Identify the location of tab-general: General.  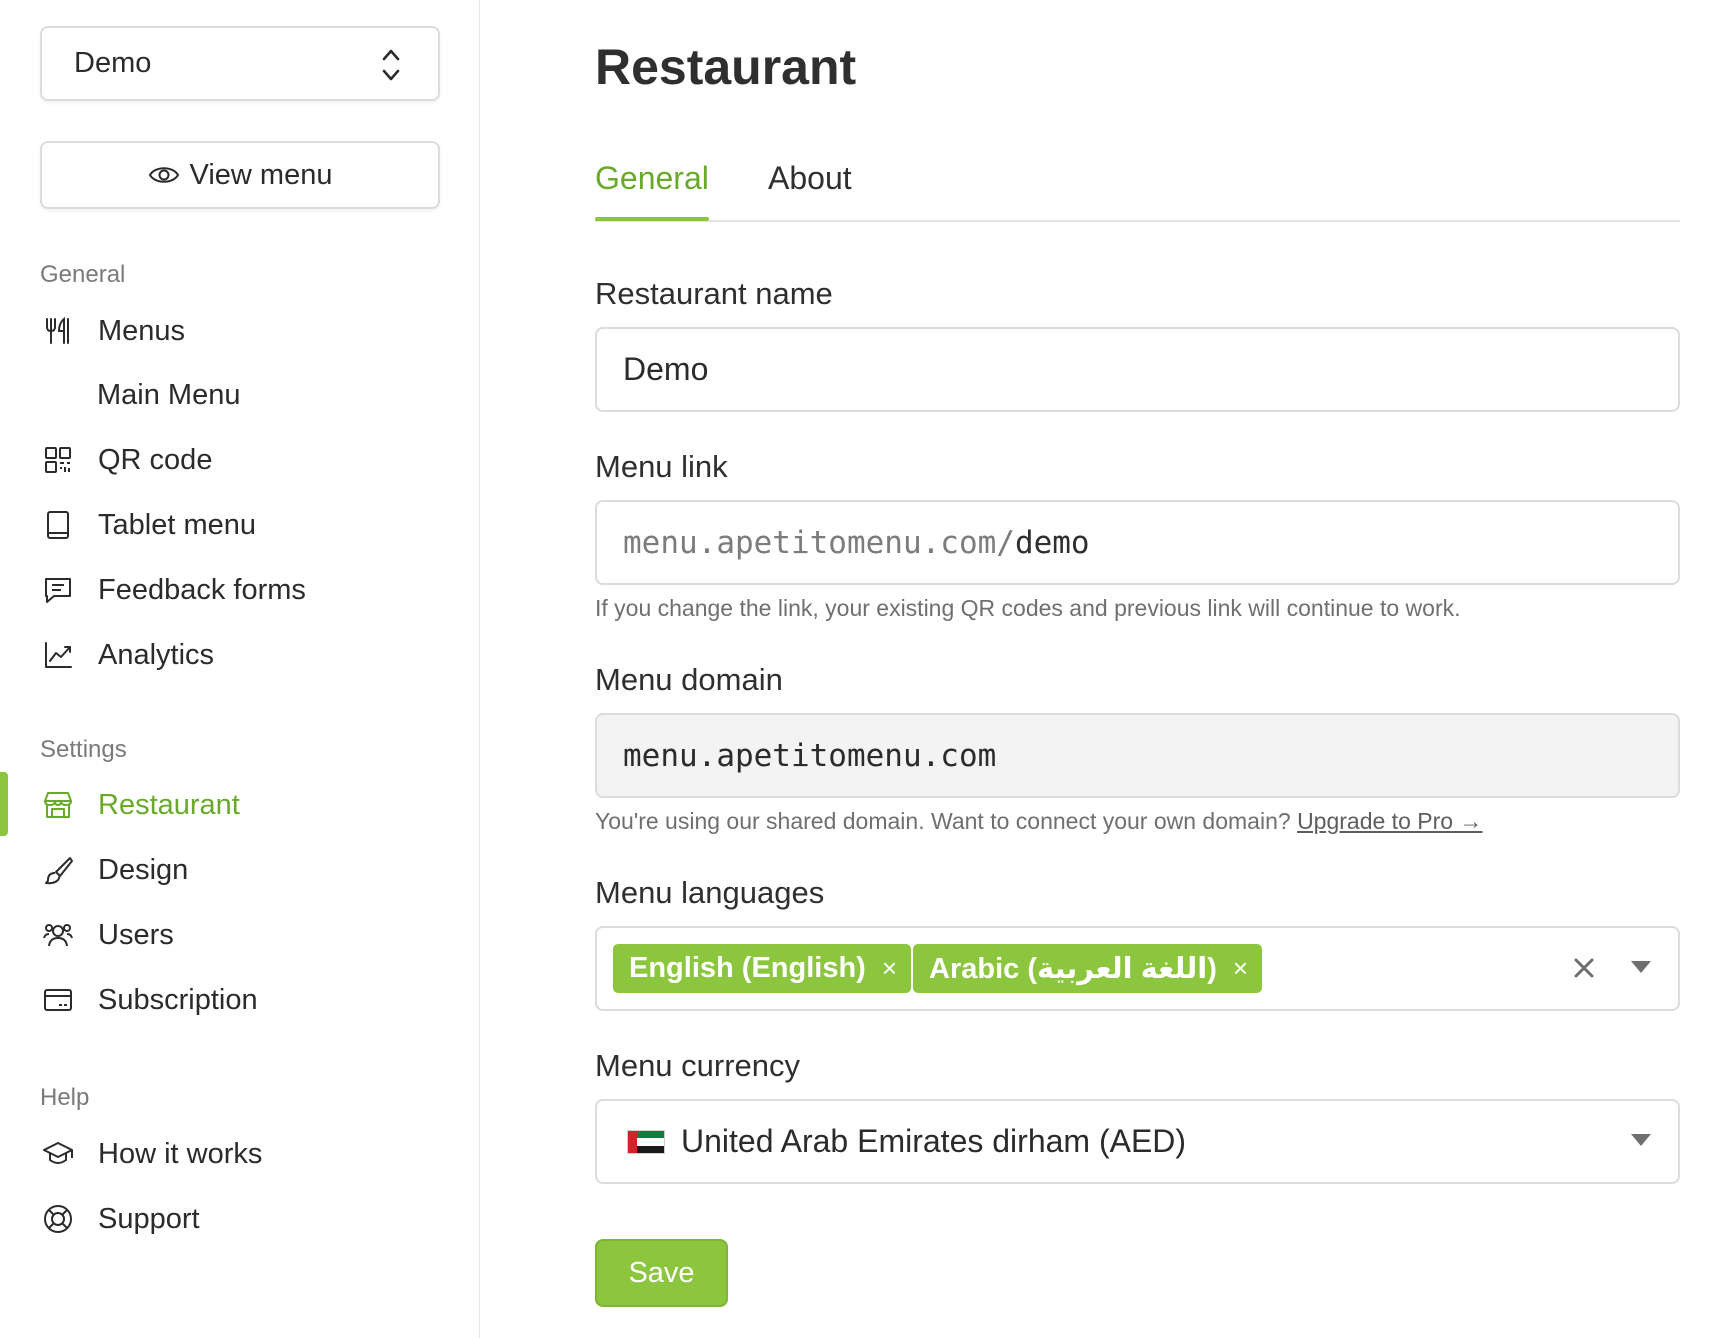
(652, 190).